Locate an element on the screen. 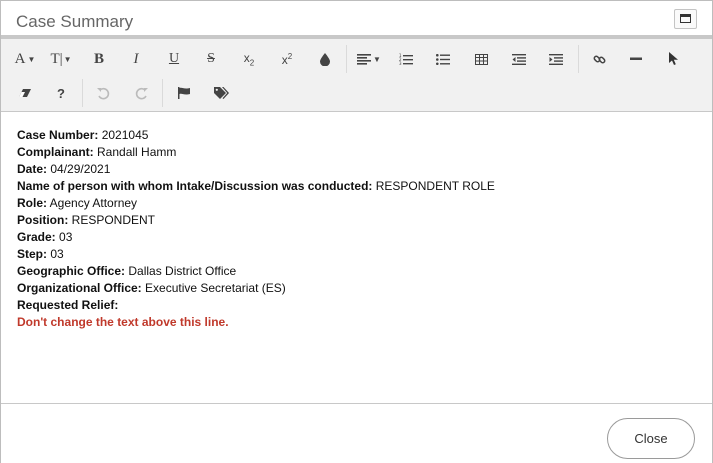  field-grade: Grade: 03 is located at coordinates (45, 237).